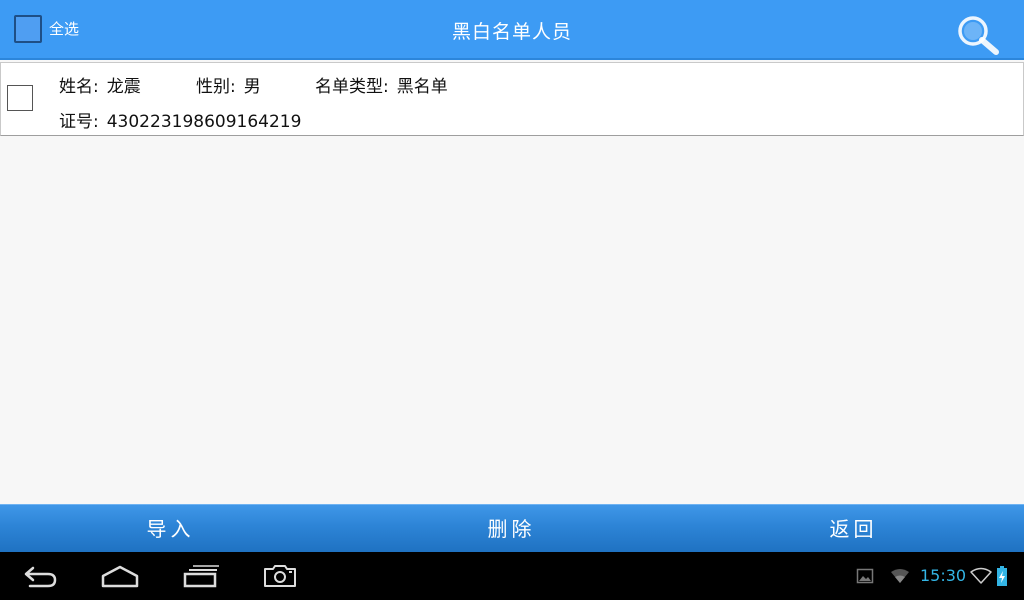  Describe the element at coordinates (865, 576) in the screenshot. I see `gallery-notification-icon` at that location.